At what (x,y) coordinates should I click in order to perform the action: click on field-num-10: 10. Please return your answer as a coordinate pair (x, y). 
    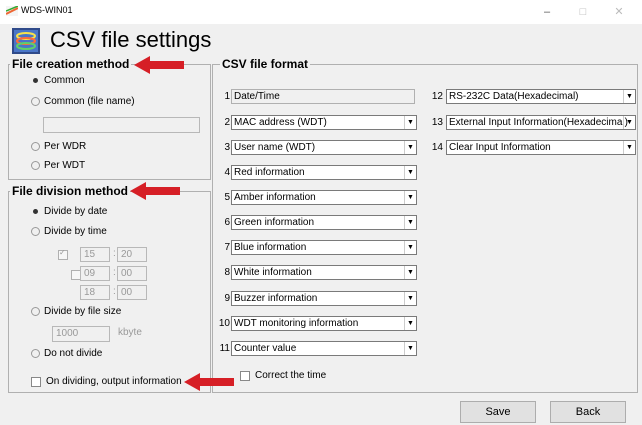
    Looking at the image, I should click on (224, 323).